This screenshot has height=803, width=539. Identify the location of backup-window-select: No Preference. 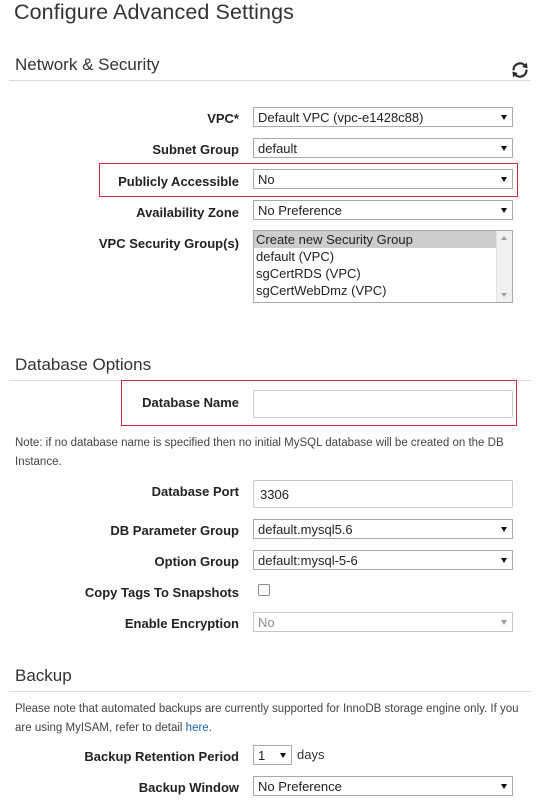
(383, 786).